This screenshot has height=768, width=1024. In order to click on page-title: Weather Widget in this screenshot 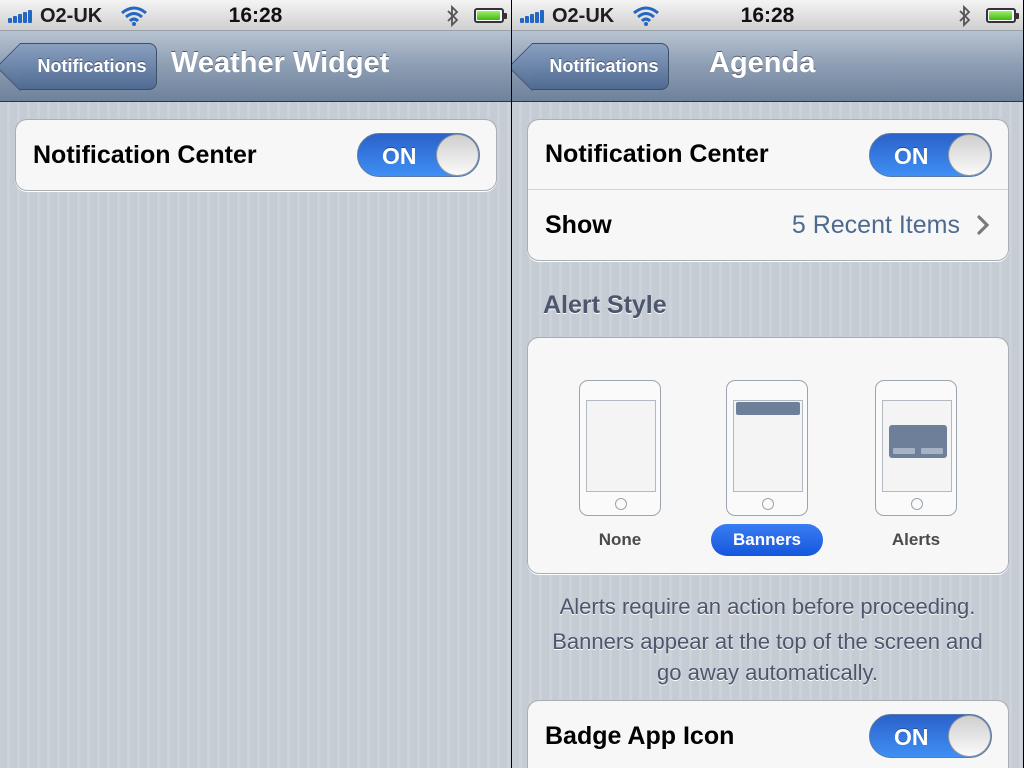, I will do `click(280, 63)`.